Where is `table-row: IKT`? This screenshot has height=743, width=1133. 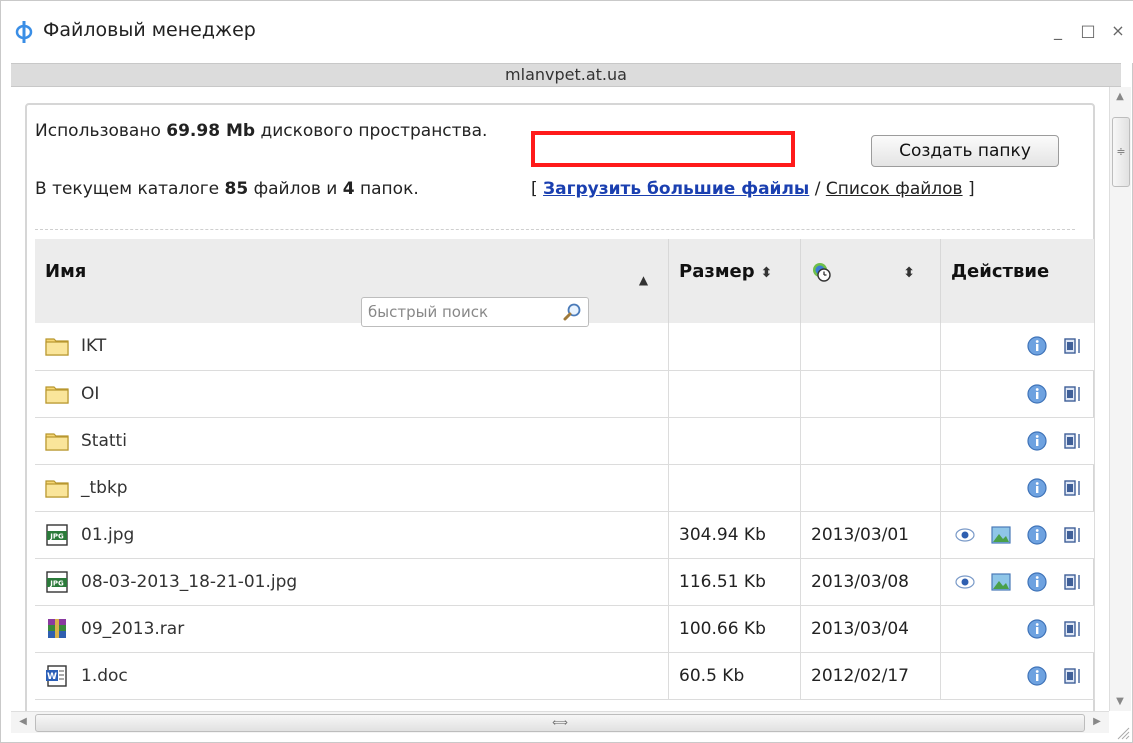 table-row: IKT is located at coordinates (565, 347).